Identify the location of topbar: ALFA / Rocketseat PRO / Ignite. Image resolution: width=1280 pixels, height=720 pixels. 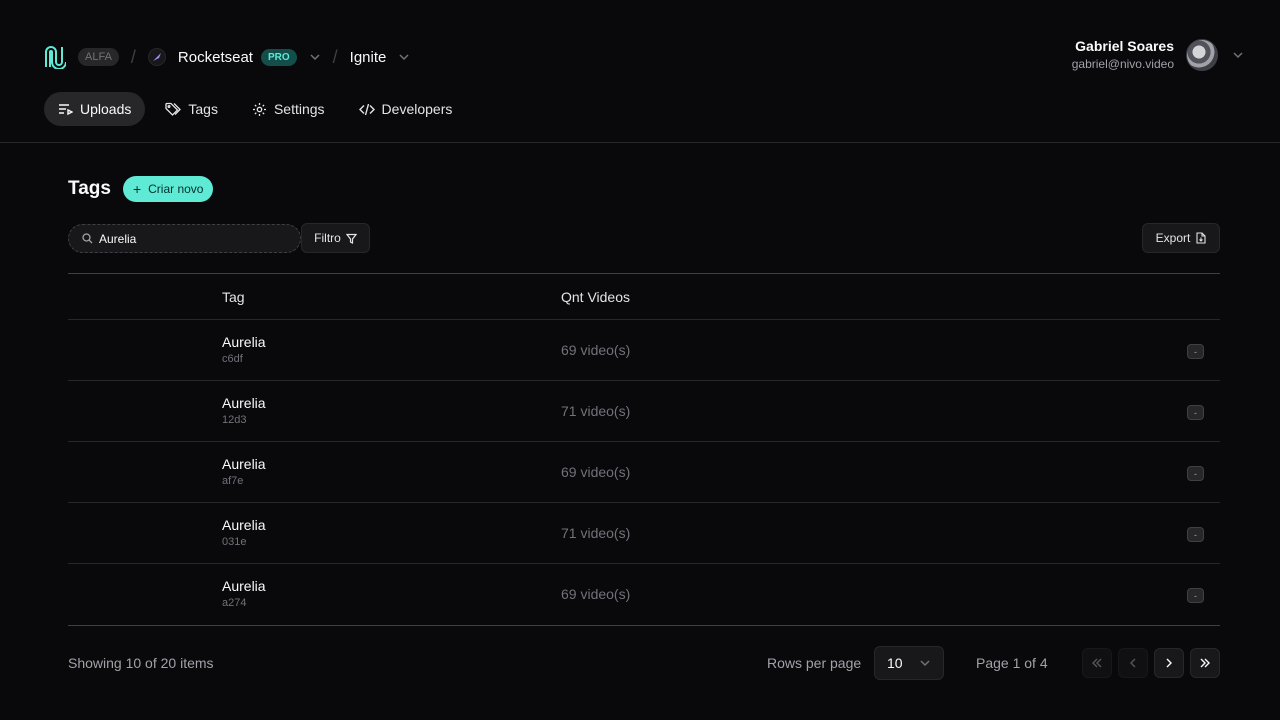
(227, 57).